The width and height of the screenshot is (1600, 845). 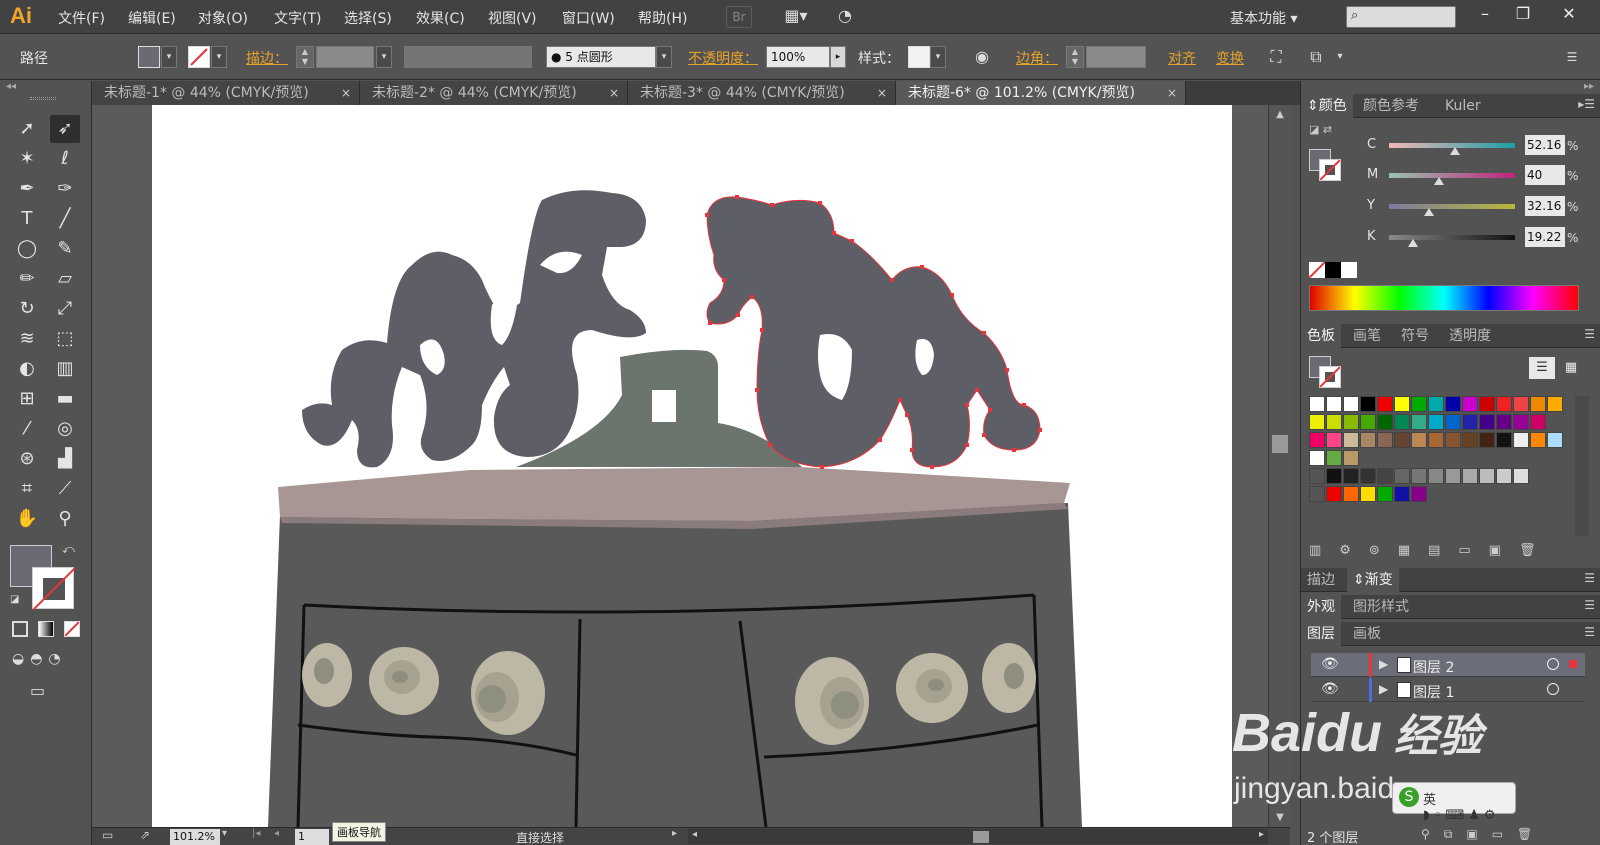 What do you see at coordinates (1433, 667) in the screenshot?
I see `layer-name: 图层 2` at bounding box center [1433, 667].